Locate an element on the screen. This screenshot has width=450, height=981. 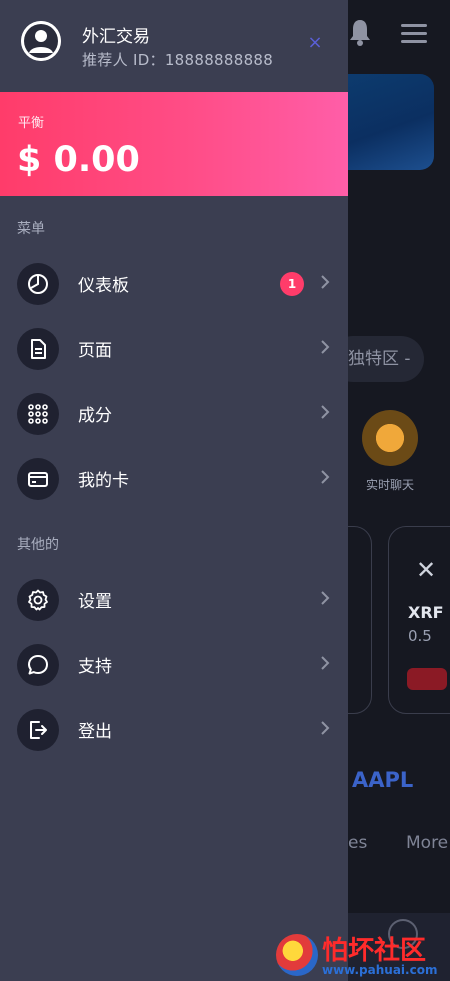
menu-item-components: 成分 is located at coordinates (174, 414).